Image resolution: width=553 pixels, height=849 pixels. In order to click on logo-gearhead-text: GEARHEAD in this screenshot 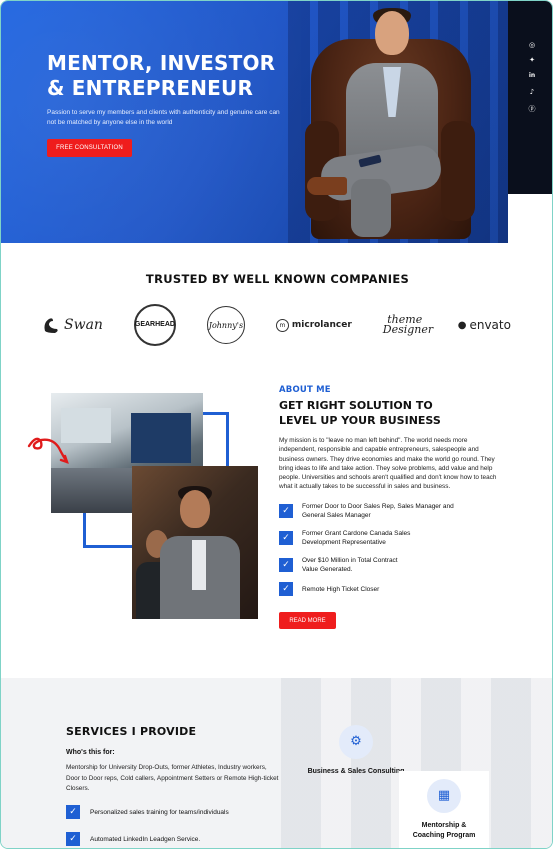, I will do `click(154, 324)`.